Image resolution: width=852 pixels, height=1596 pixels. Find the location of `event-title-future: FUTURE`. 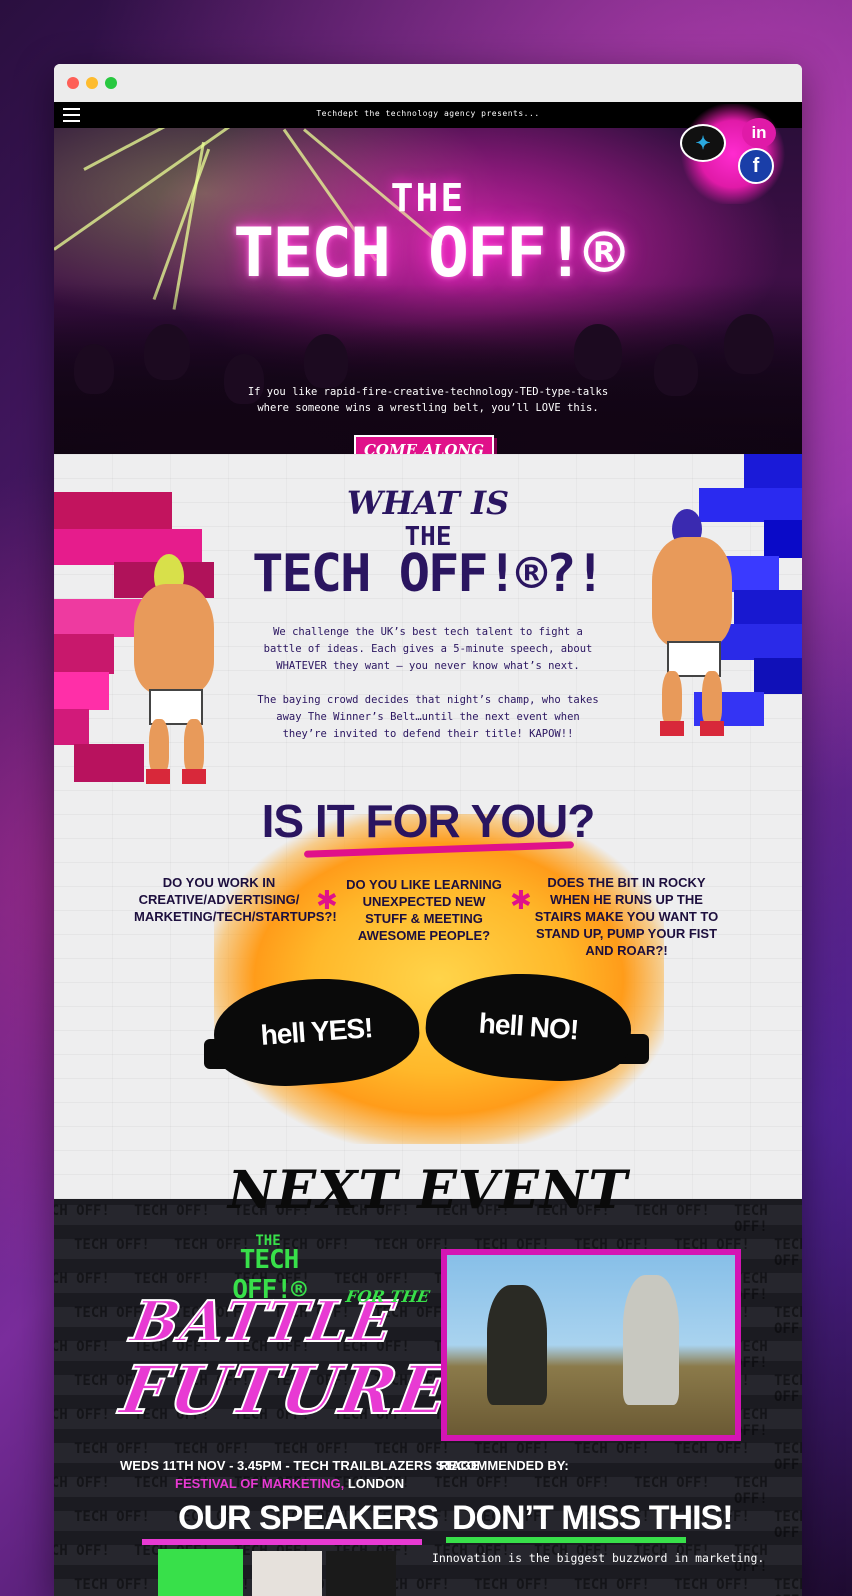

event-title-future: FUTURE is located at coordinates (286, 1390).